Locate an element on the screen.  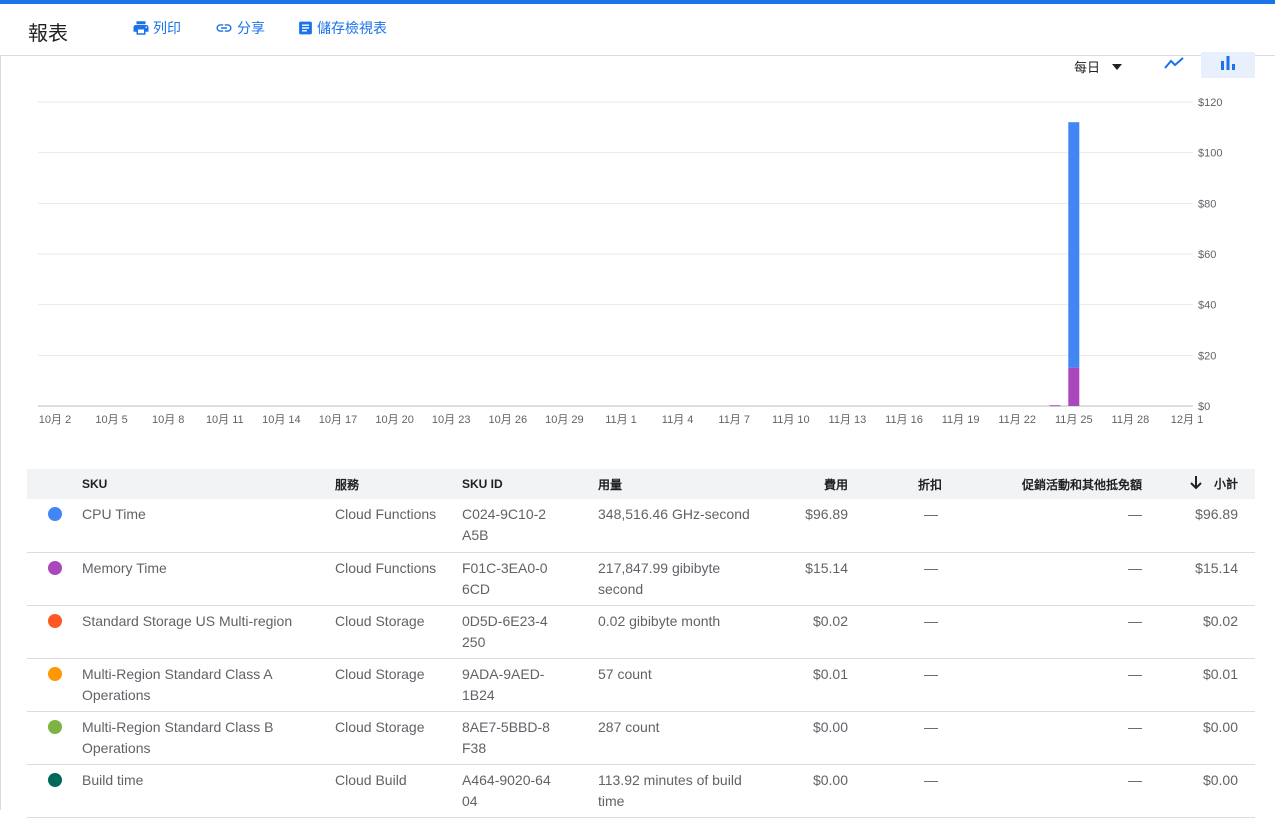
line-chart-toggle is located at coordinates (1174, 65).